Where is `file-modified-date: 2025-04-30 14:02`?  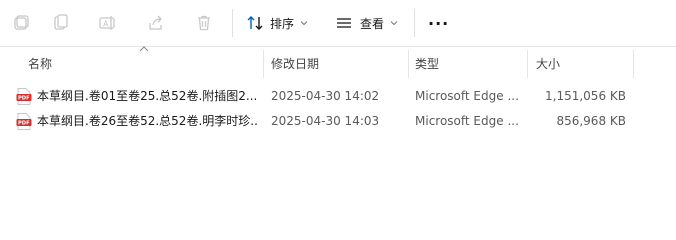 file-modified-date: 2025-04-30 14:02 is located at coordinates (325, 96).